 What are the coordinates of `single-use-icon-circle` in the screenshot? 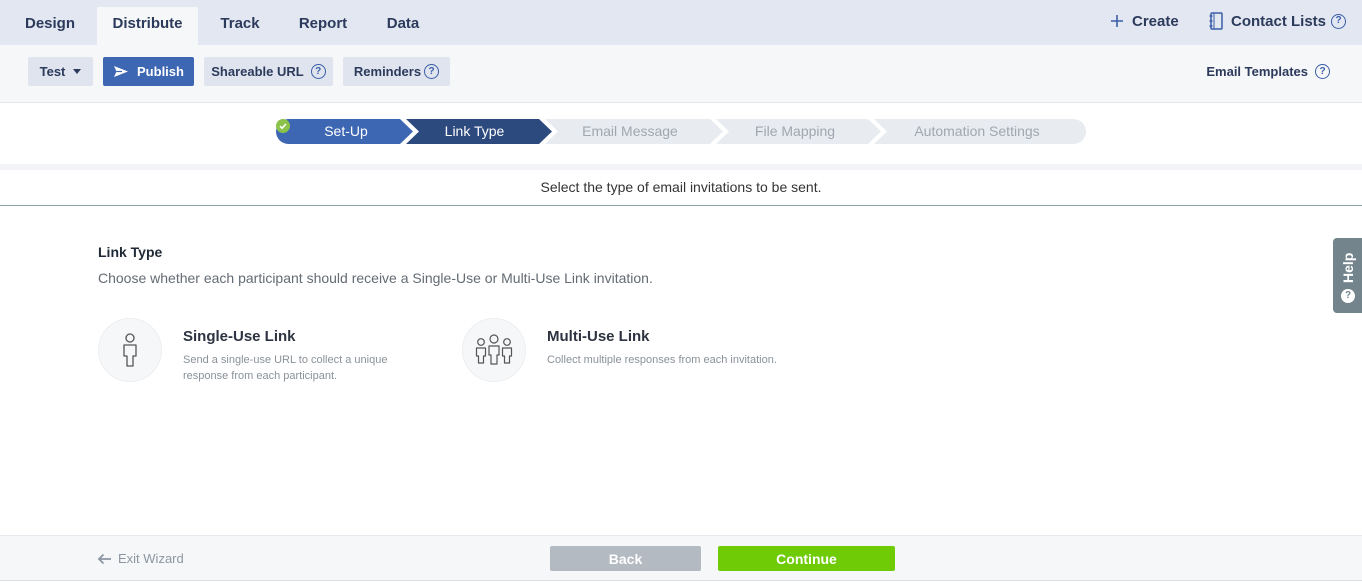 It's located at (130, 350).